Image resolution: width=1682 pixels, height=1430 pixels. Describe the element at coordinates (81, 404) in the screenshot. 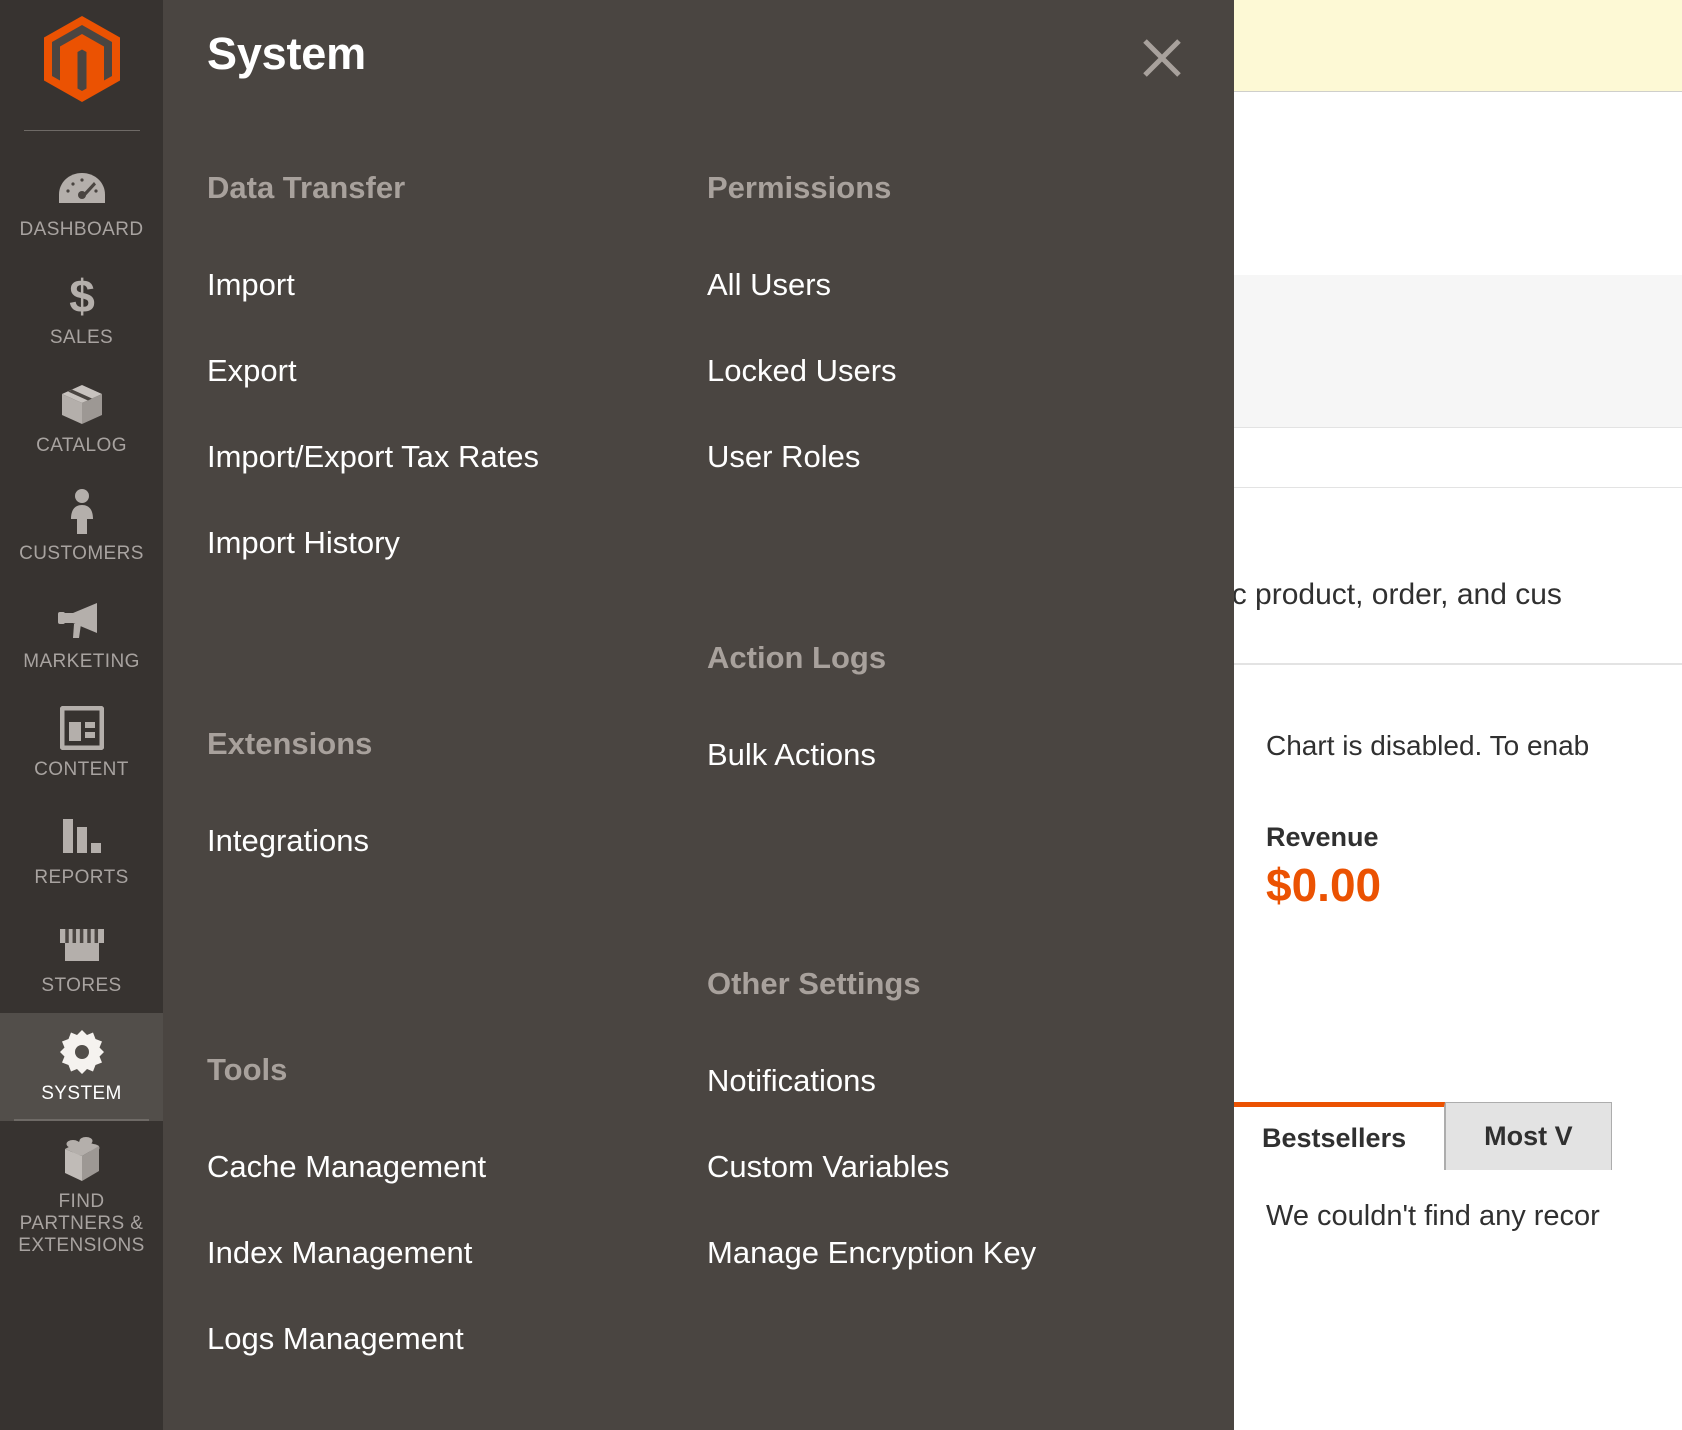

I see `box-icon` at that location.